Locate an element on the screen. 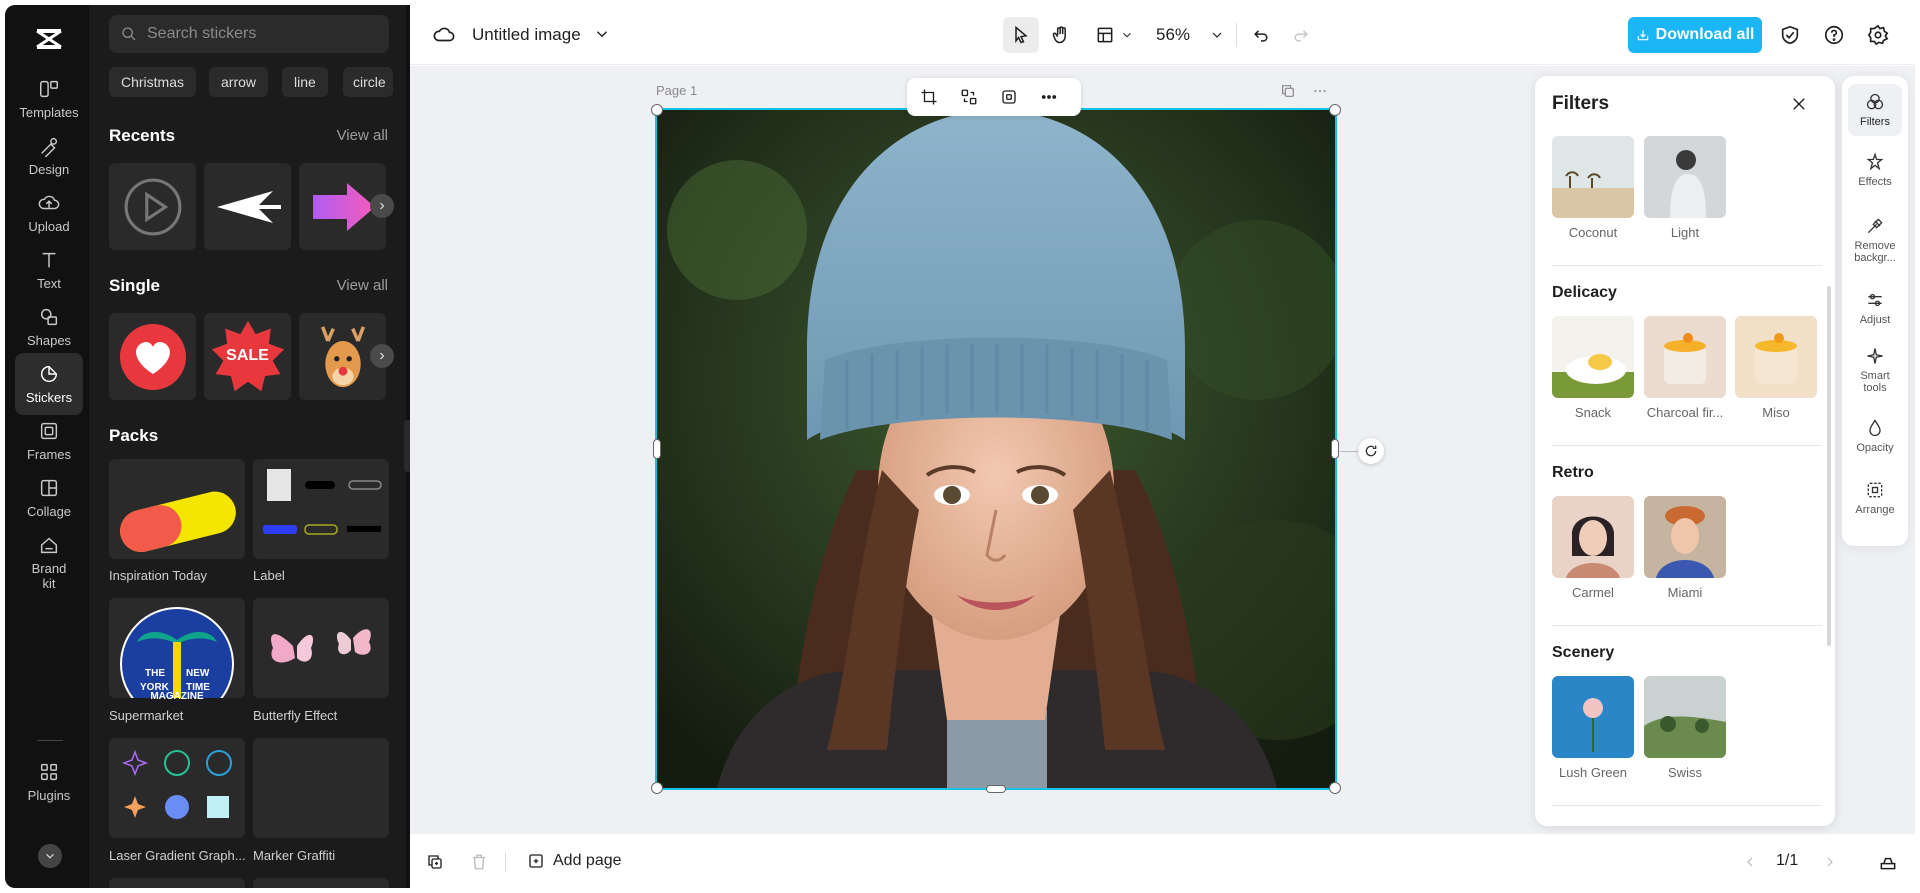 Image resolution: width=1920 pixels, height=893 pixels. rail-item-brand-kit: Brand kit is located at coordinates (49, 562).